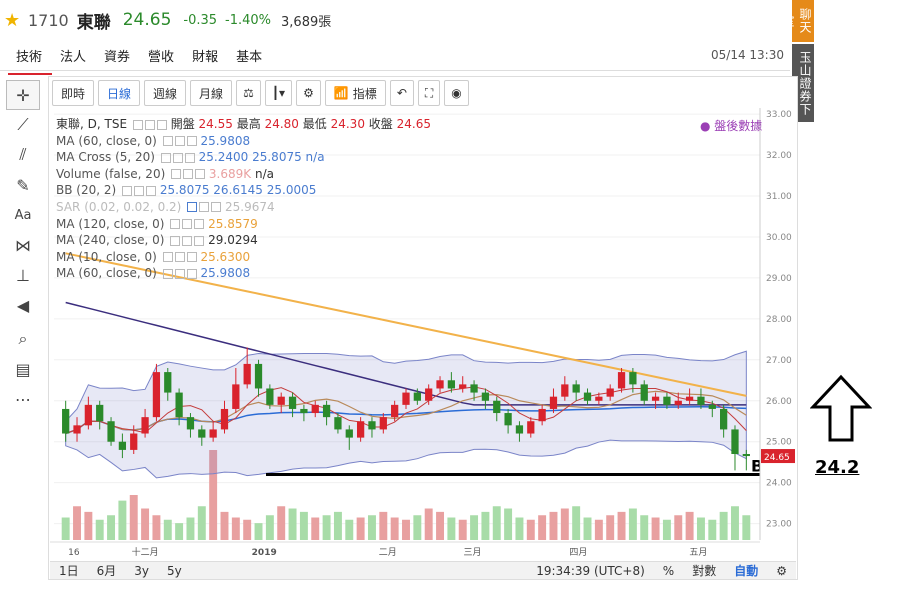 This screenshot has width=900, height=600. What do you see at coordinates (668, 571) in the screenshot?
I see `percent-scale: %` at bounding box center [668, 571].